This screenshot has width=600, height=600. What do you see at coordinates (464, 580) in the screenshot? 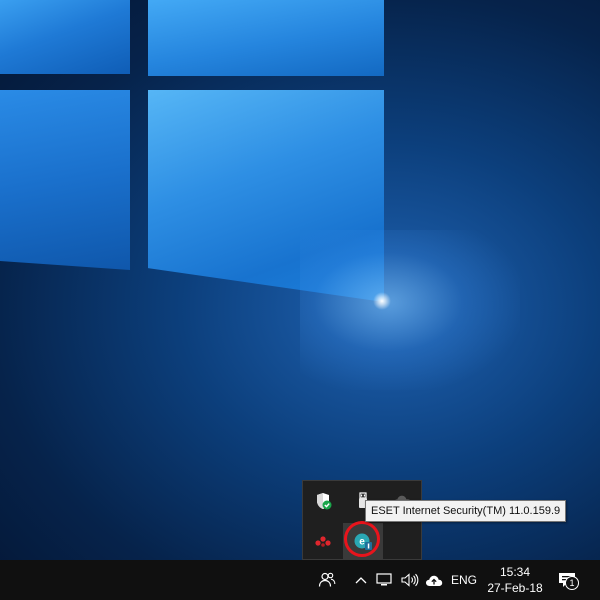
I see `language-indicator: ENG` at bounding box center [464, 580].